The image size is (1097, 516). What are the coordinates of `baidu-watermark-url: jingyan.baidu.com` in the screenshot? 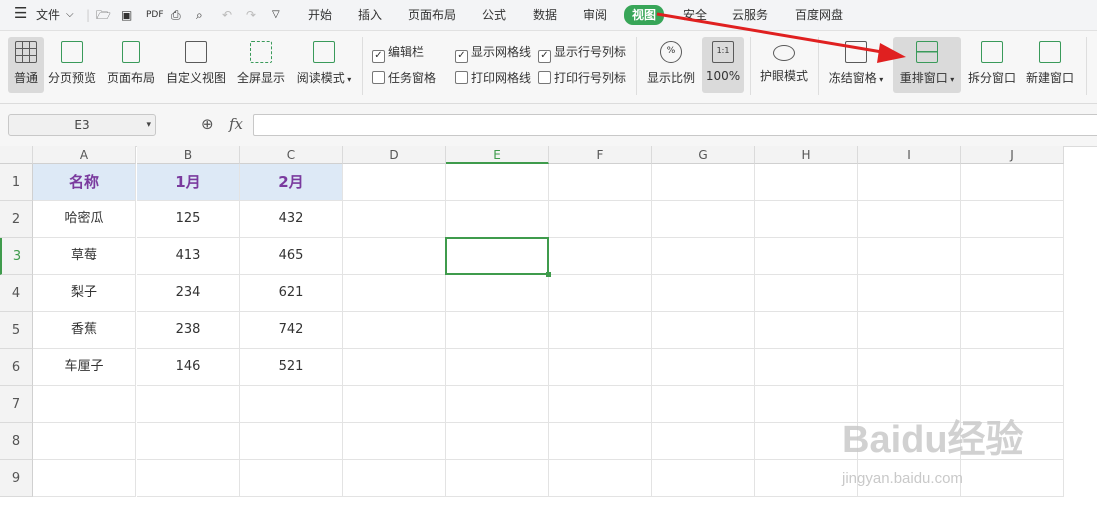 It's located at (902, 478).